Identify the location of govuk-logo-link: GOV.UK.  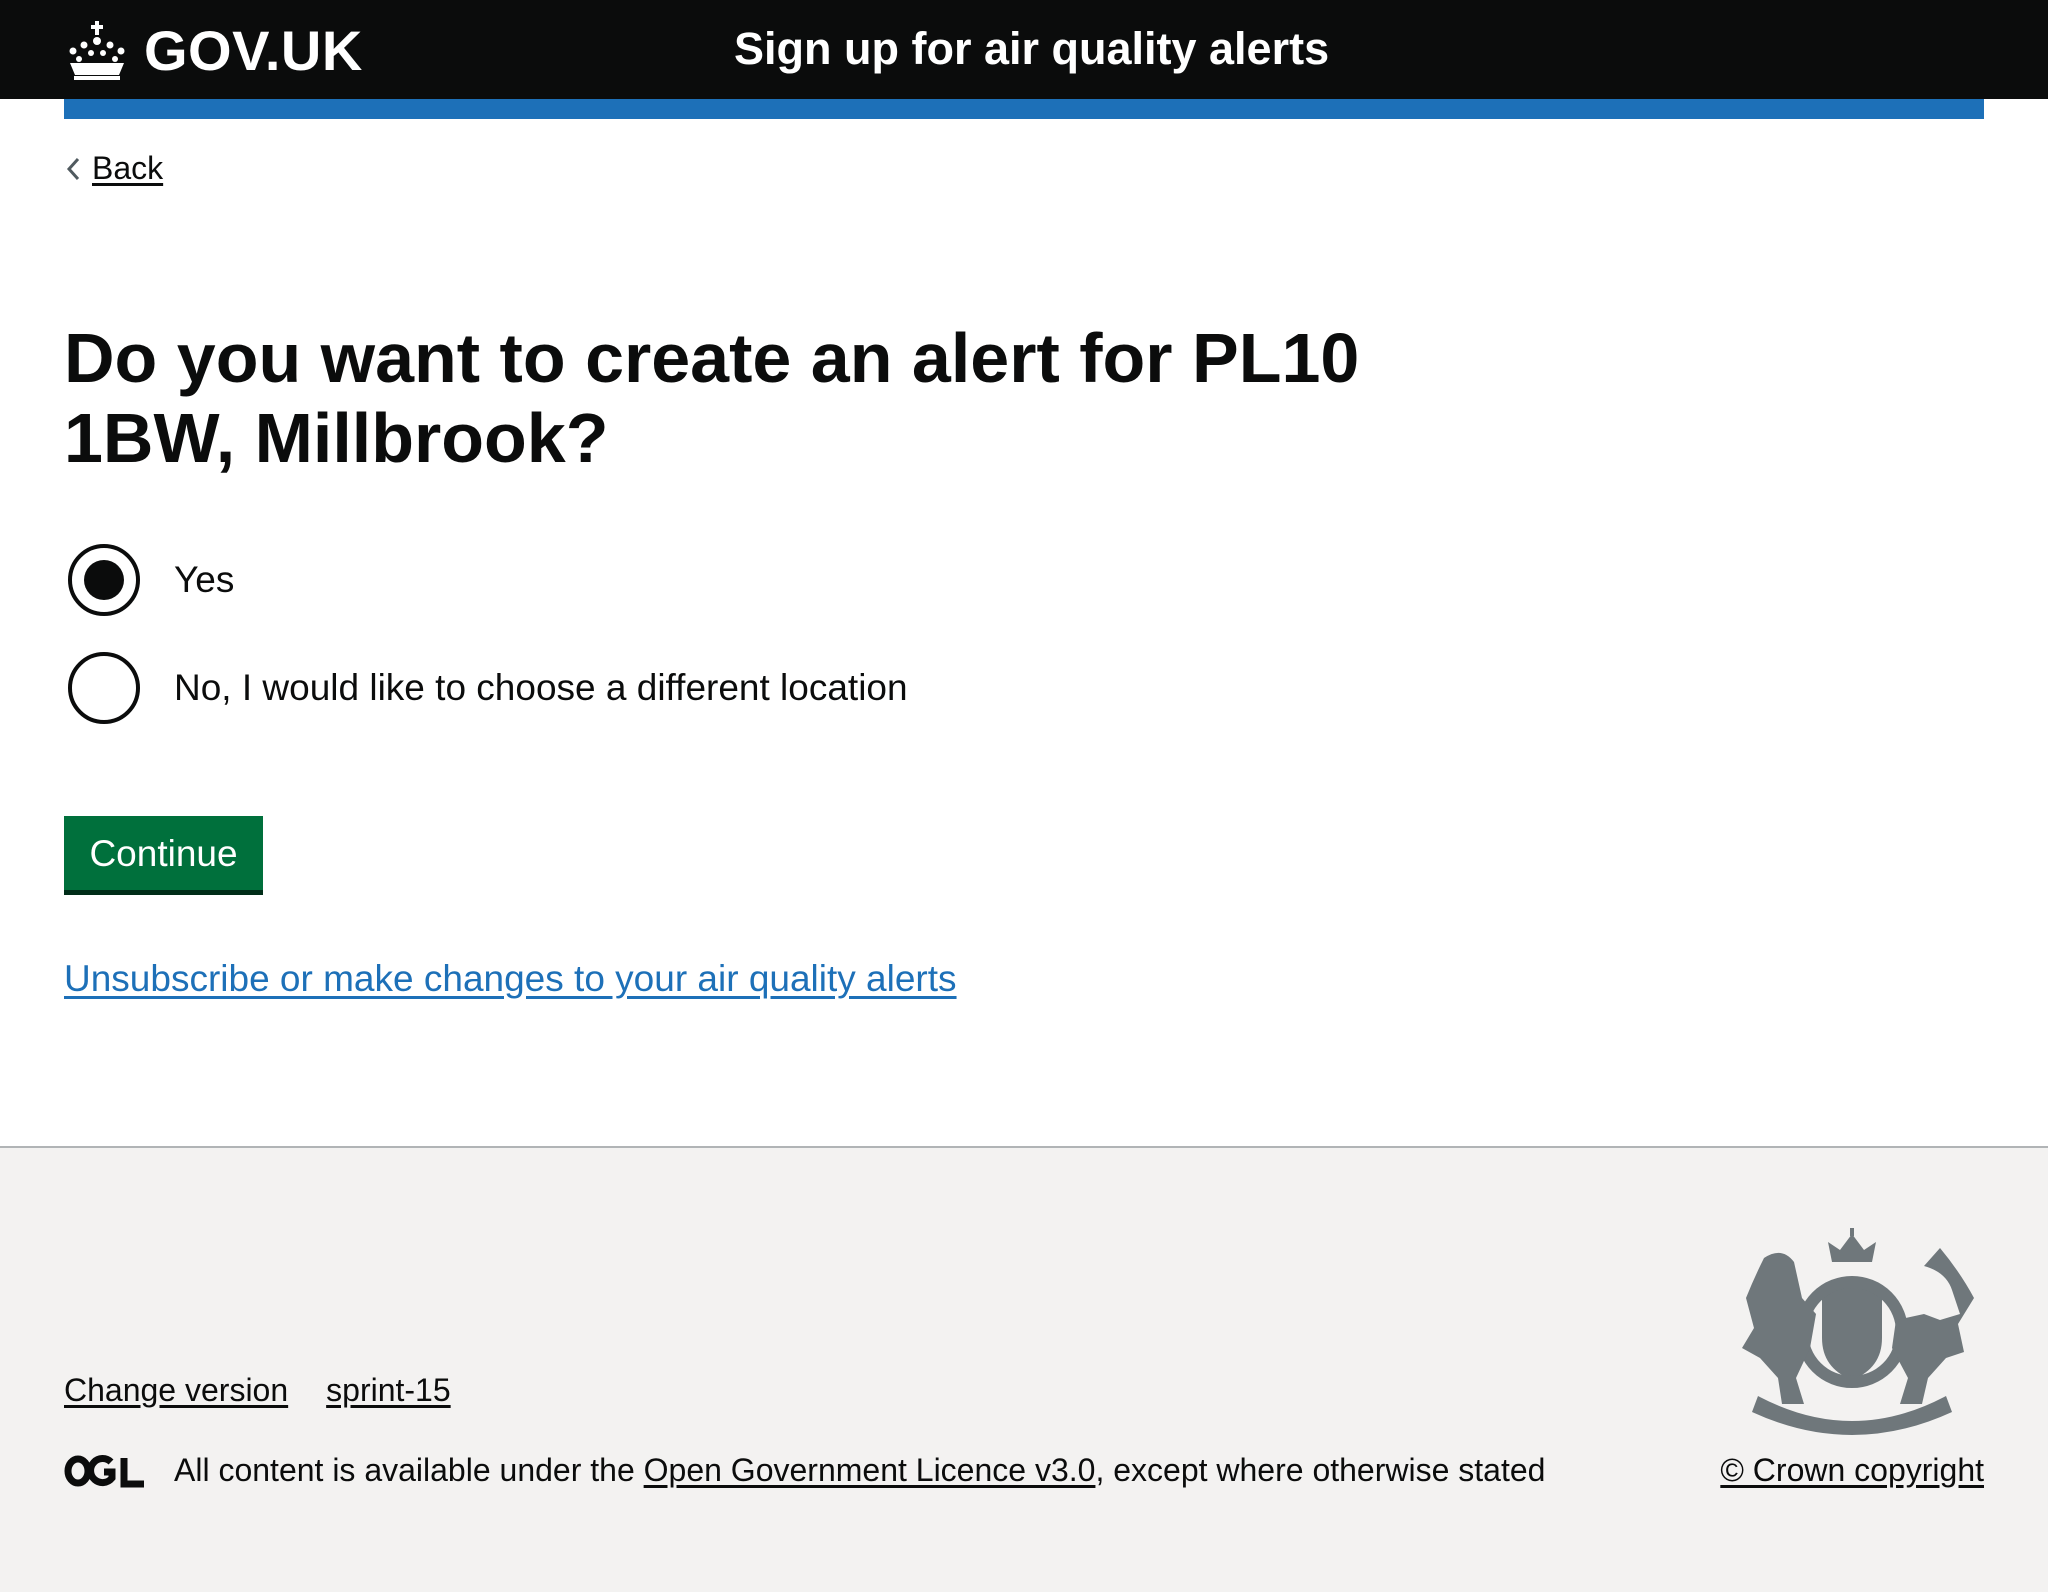
(213, 50).